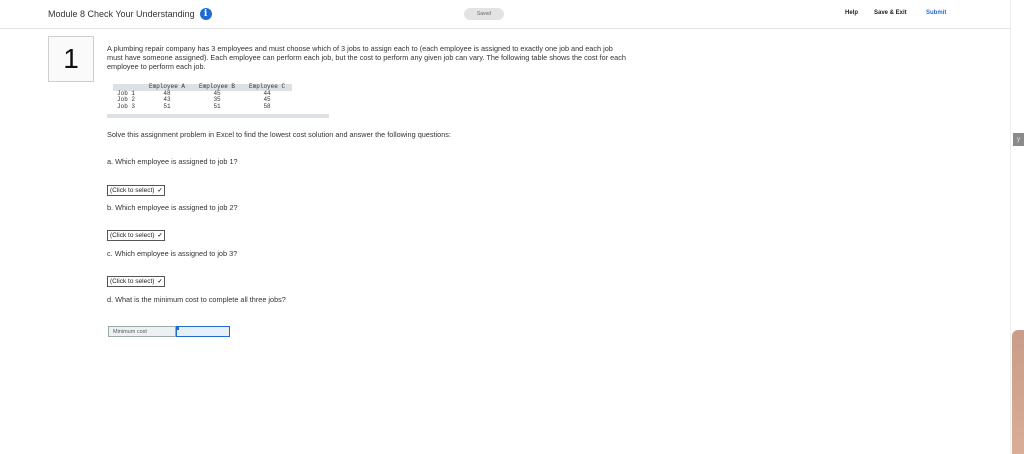  Describe the element at coordinates (203, 331) in the screenshot. I see `minimum-cost-input` at that location.